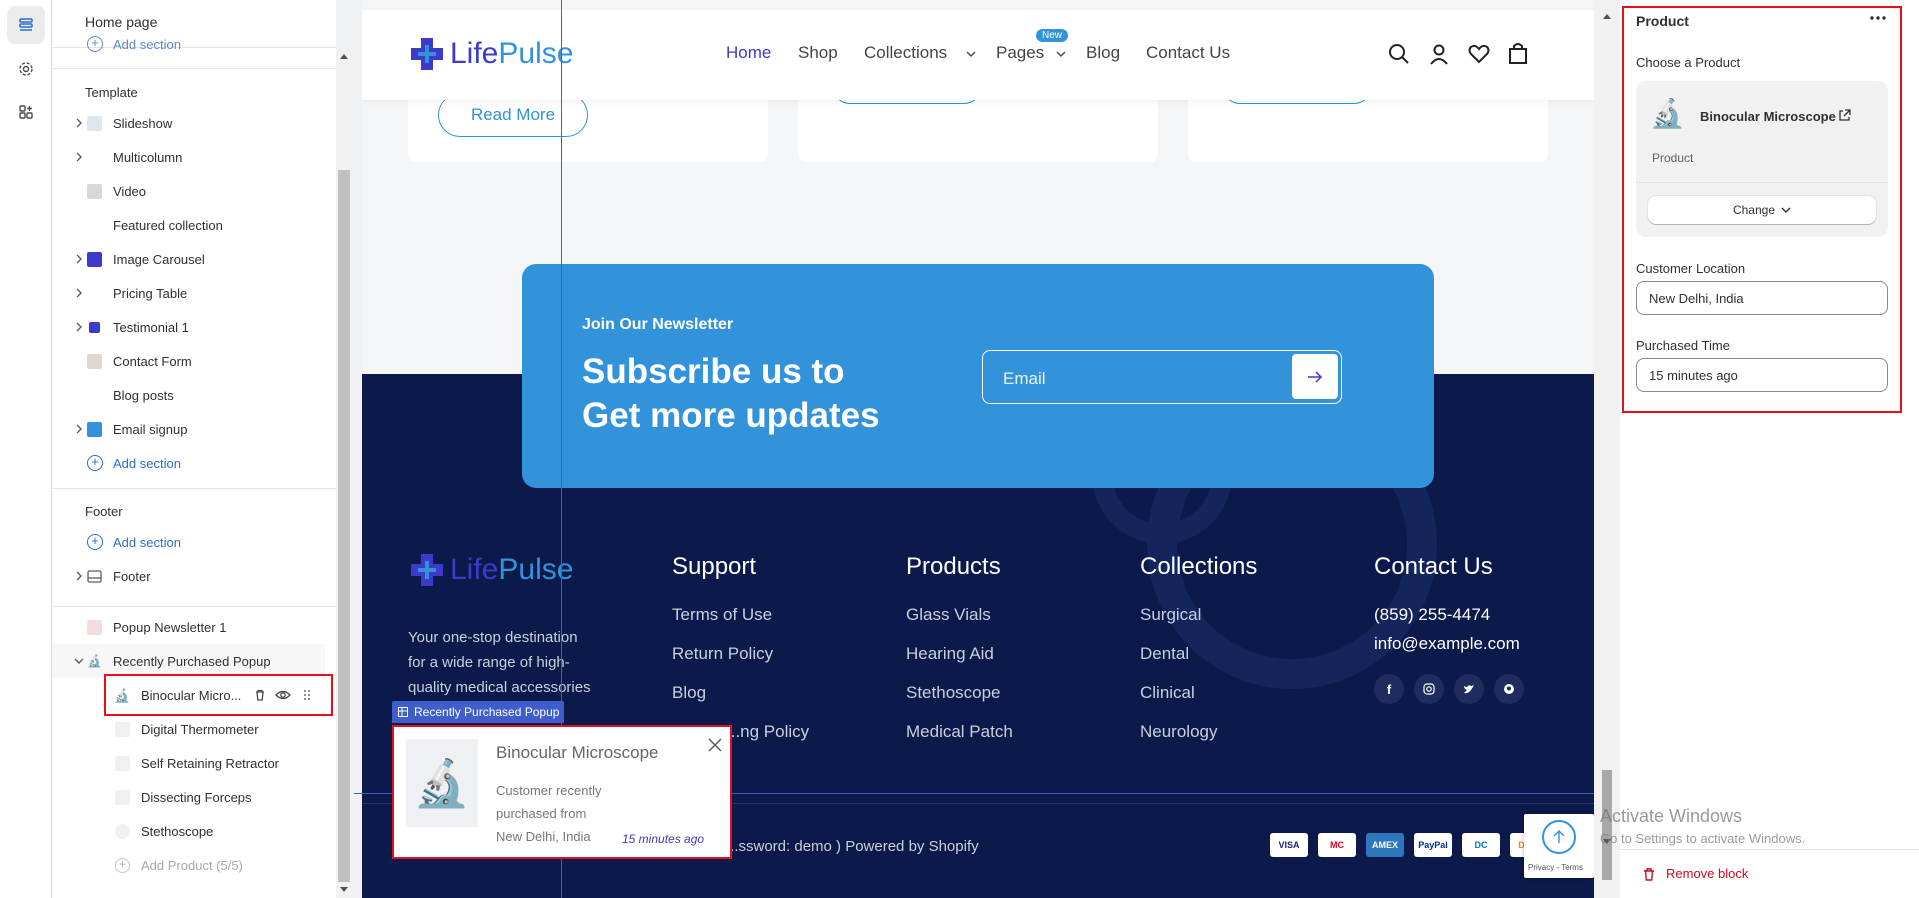  What do you see at coordinates (959, 732) in the screenshot?
I see `footer-link: Medical Patch` at bounding box center [959, 732].